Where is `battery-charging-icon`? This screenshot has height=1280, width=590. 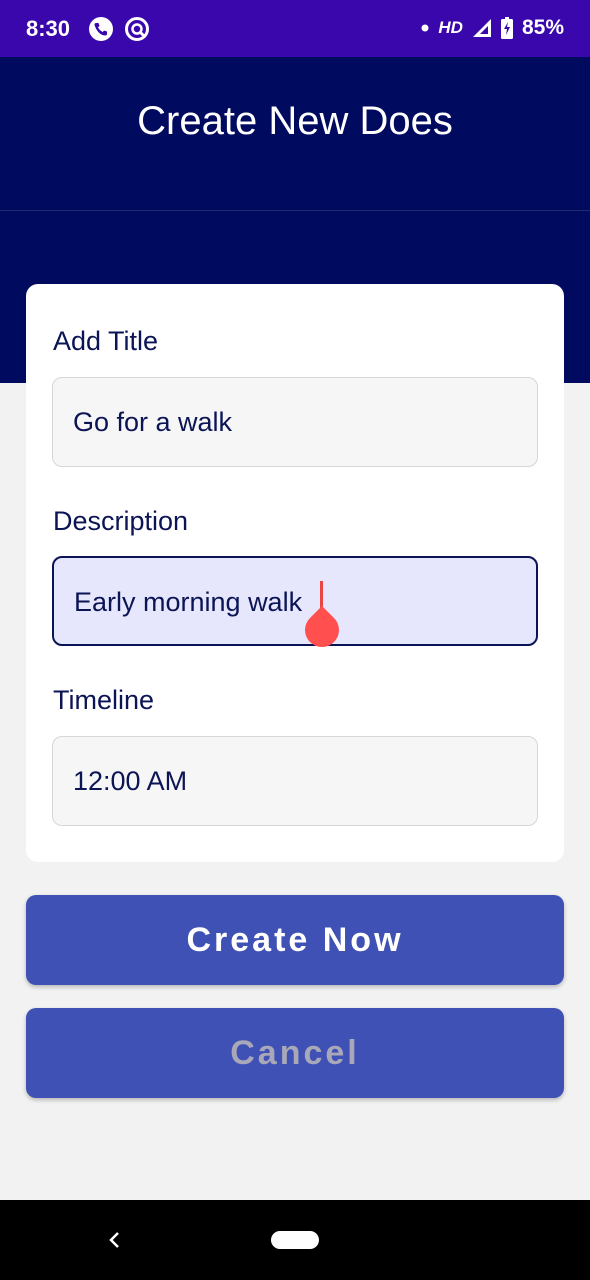 battery-charging-icon is located at coordinates (506, 28).